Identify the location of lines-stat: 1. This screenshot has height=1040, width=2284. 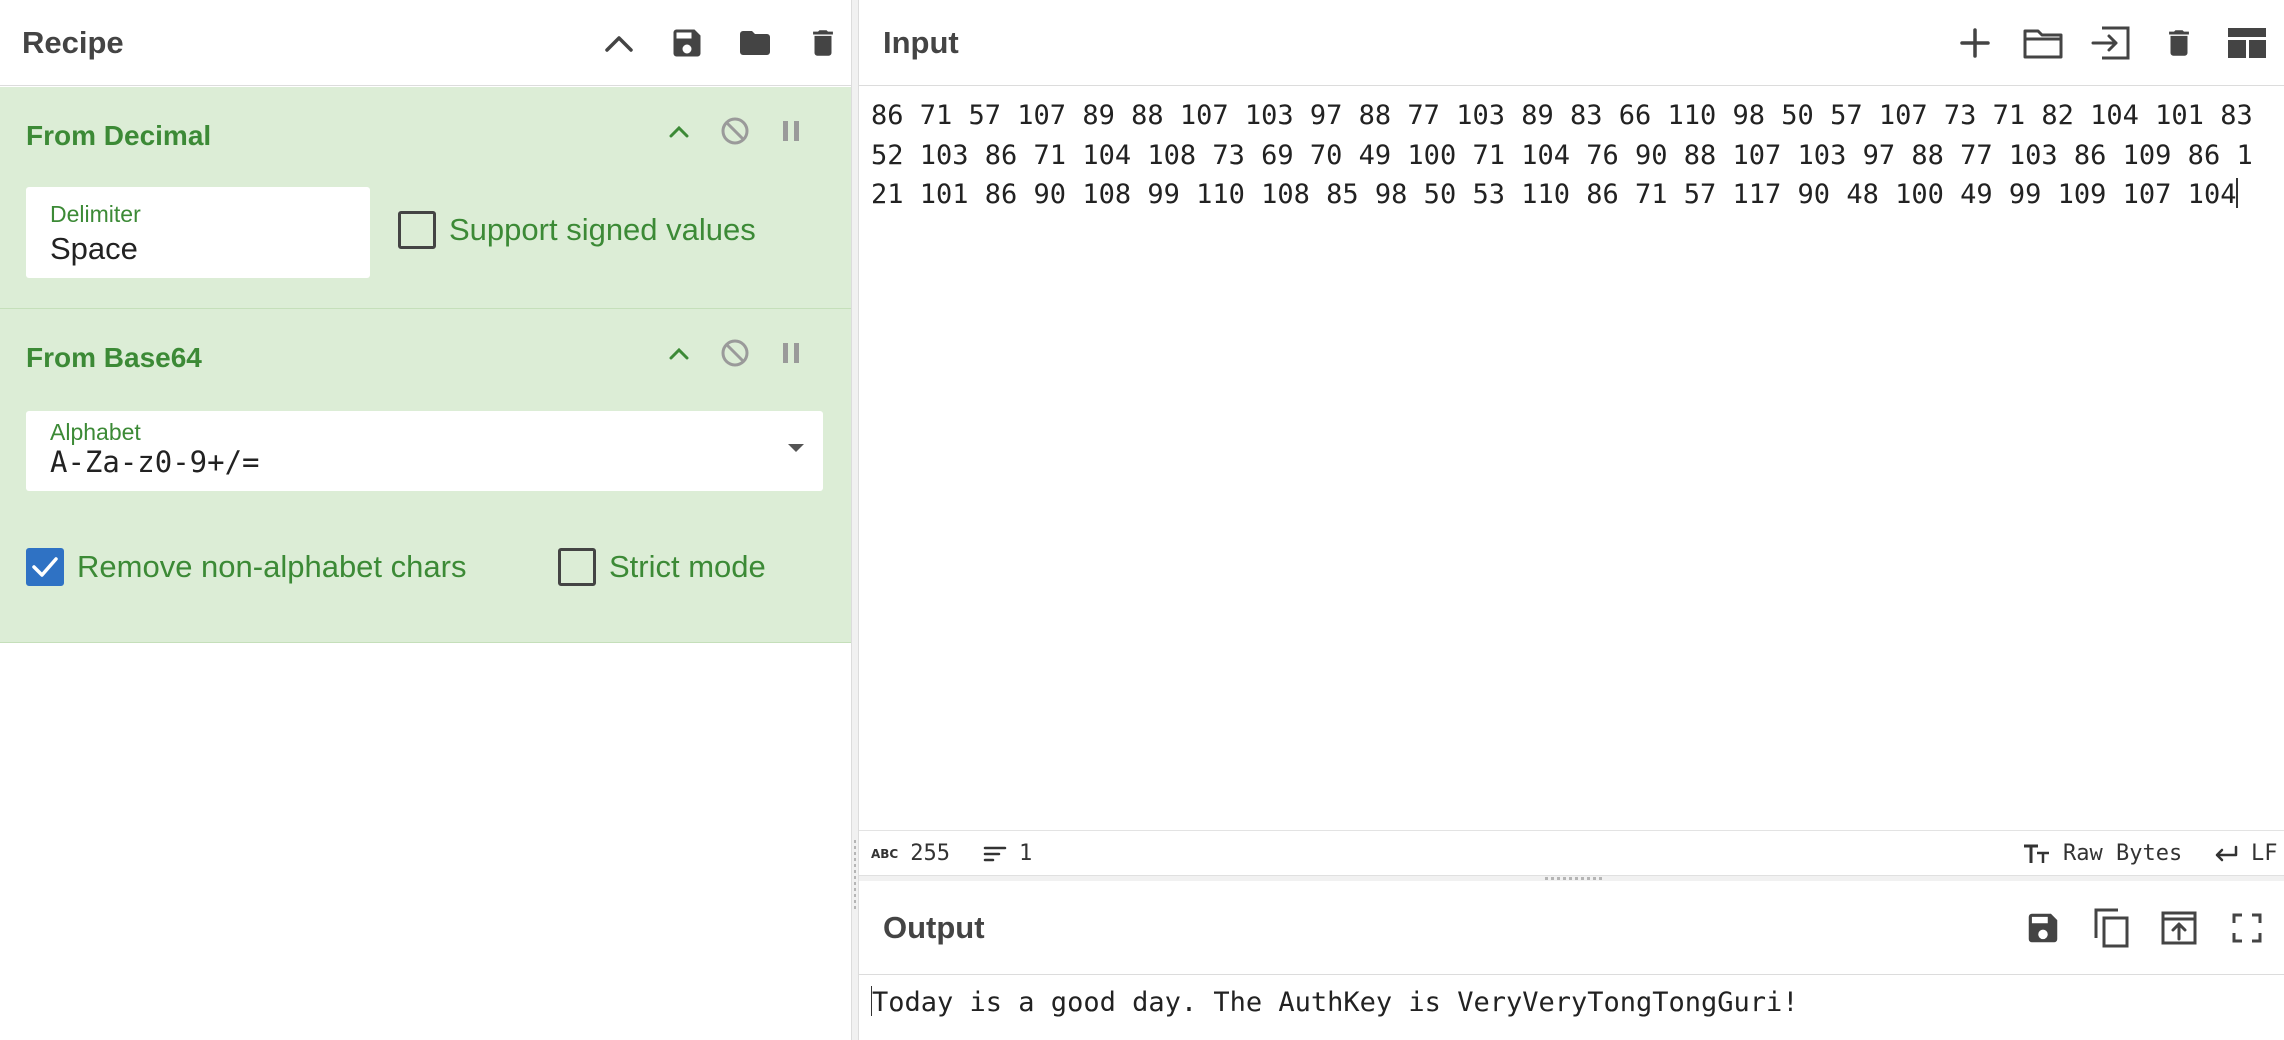
(1007, 853).